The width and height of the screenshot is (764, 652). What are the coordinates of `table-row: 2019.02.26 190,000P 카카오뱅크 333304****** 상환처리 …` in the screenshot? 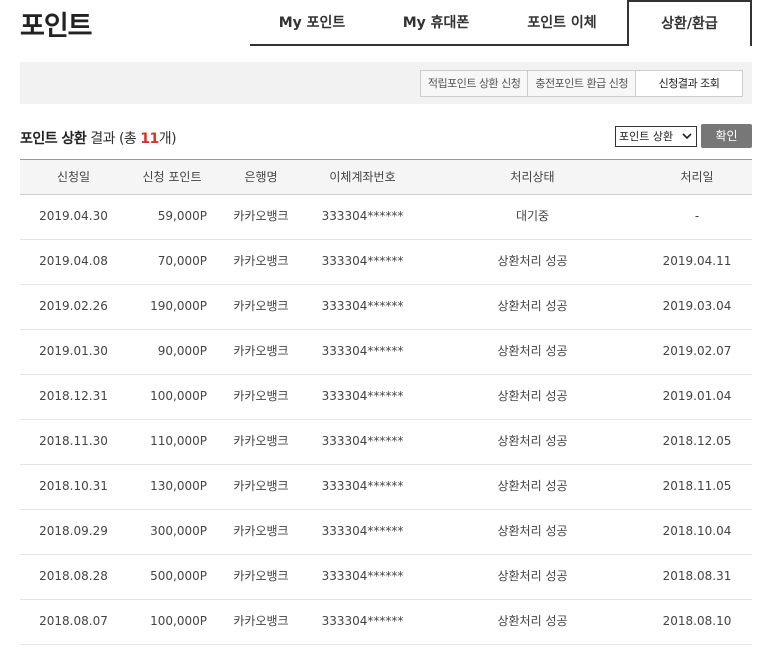 It's located at (386, 307).